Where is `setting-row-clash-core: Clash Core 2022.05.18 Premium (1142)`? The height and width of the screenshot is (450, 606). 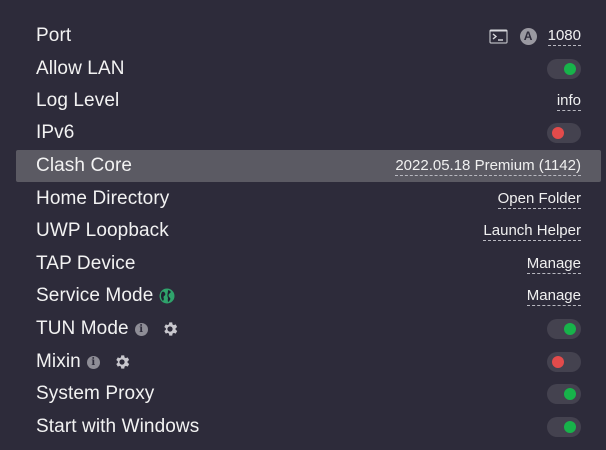
setting-row-clash-core: Clash Core 2022.05.18 Premium (1142) is located at coordinates (308, 166).